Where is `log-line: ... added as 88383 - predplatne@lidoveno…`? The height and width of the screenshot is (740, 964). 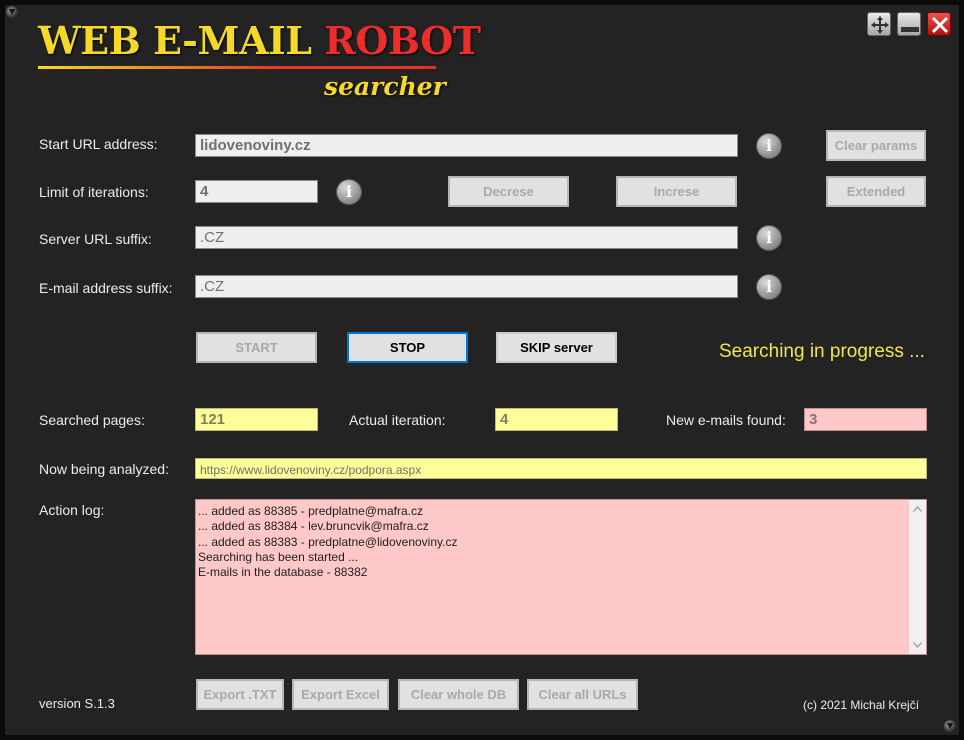
log-line: ... added as 88383 - predplatne@lidoveno… is located at coordinates (328, 541).